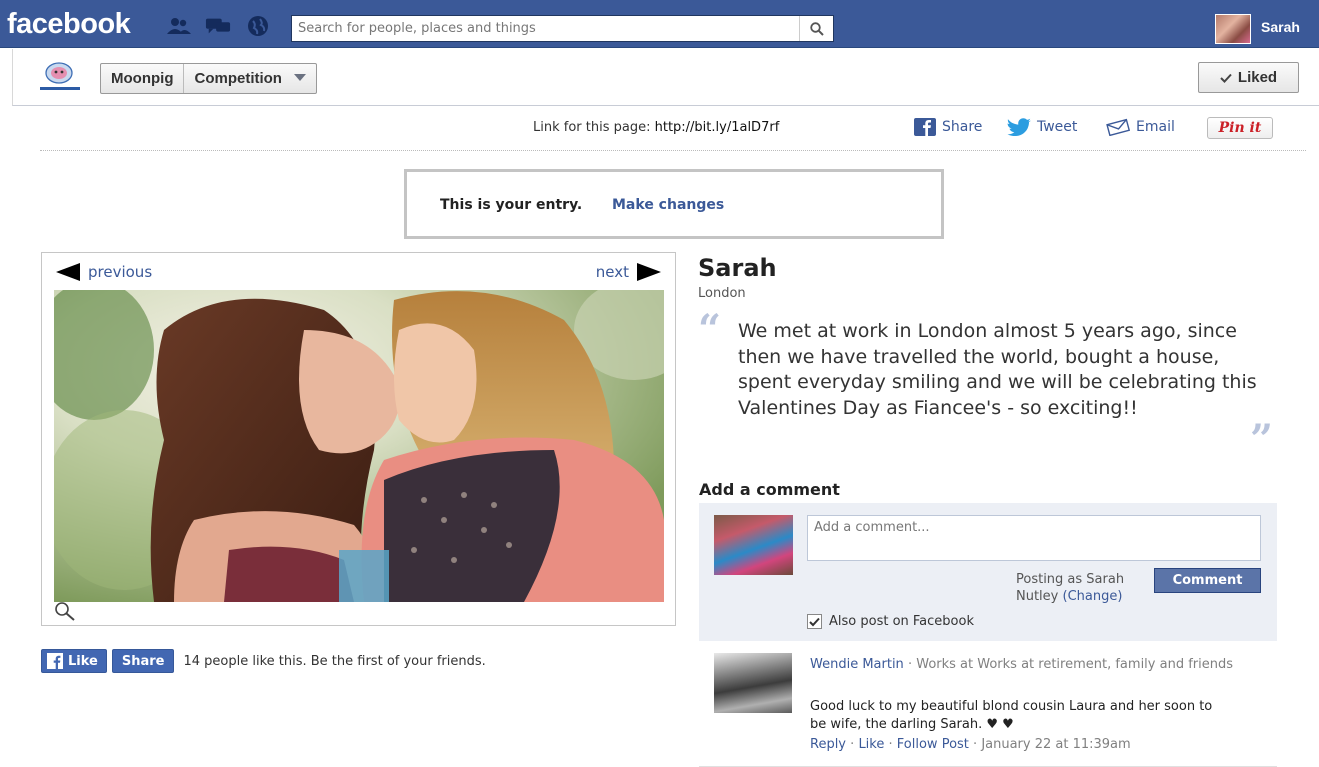 This screenshot has height=767, width=1319. I want to click on competition-label: Competition, so click(238, 78).